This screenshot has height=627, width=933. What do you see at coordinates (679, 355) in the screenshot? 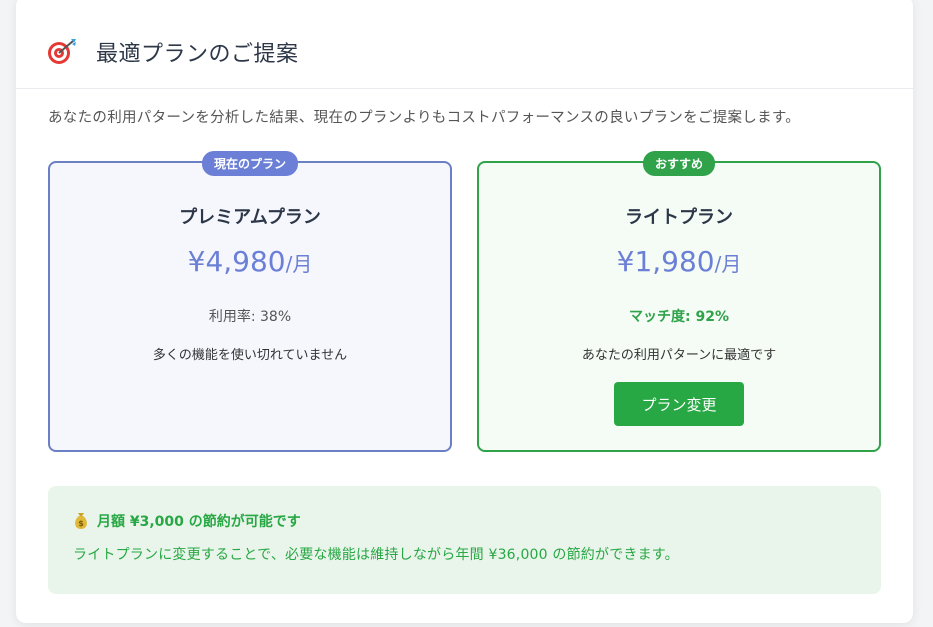
I see `plan-note: あなたの利用パターンに最適です` at bounding box center [679, 355].